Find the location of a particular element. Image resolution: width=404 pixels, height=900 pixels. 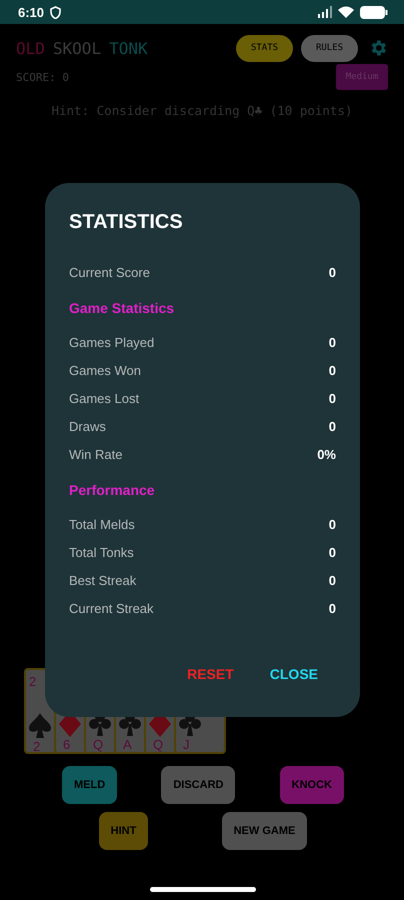

action-button: KNOCK is located at coordinates (312, 785).